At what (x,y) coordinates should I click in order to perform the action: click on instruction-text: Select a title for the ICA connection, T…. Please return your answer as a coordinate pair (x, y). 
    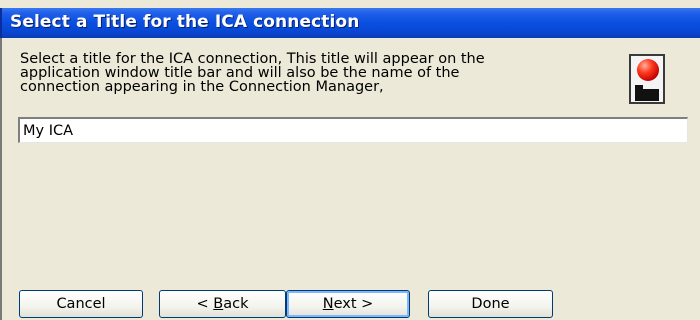
    Looking at the image, I should click on (315, 73).